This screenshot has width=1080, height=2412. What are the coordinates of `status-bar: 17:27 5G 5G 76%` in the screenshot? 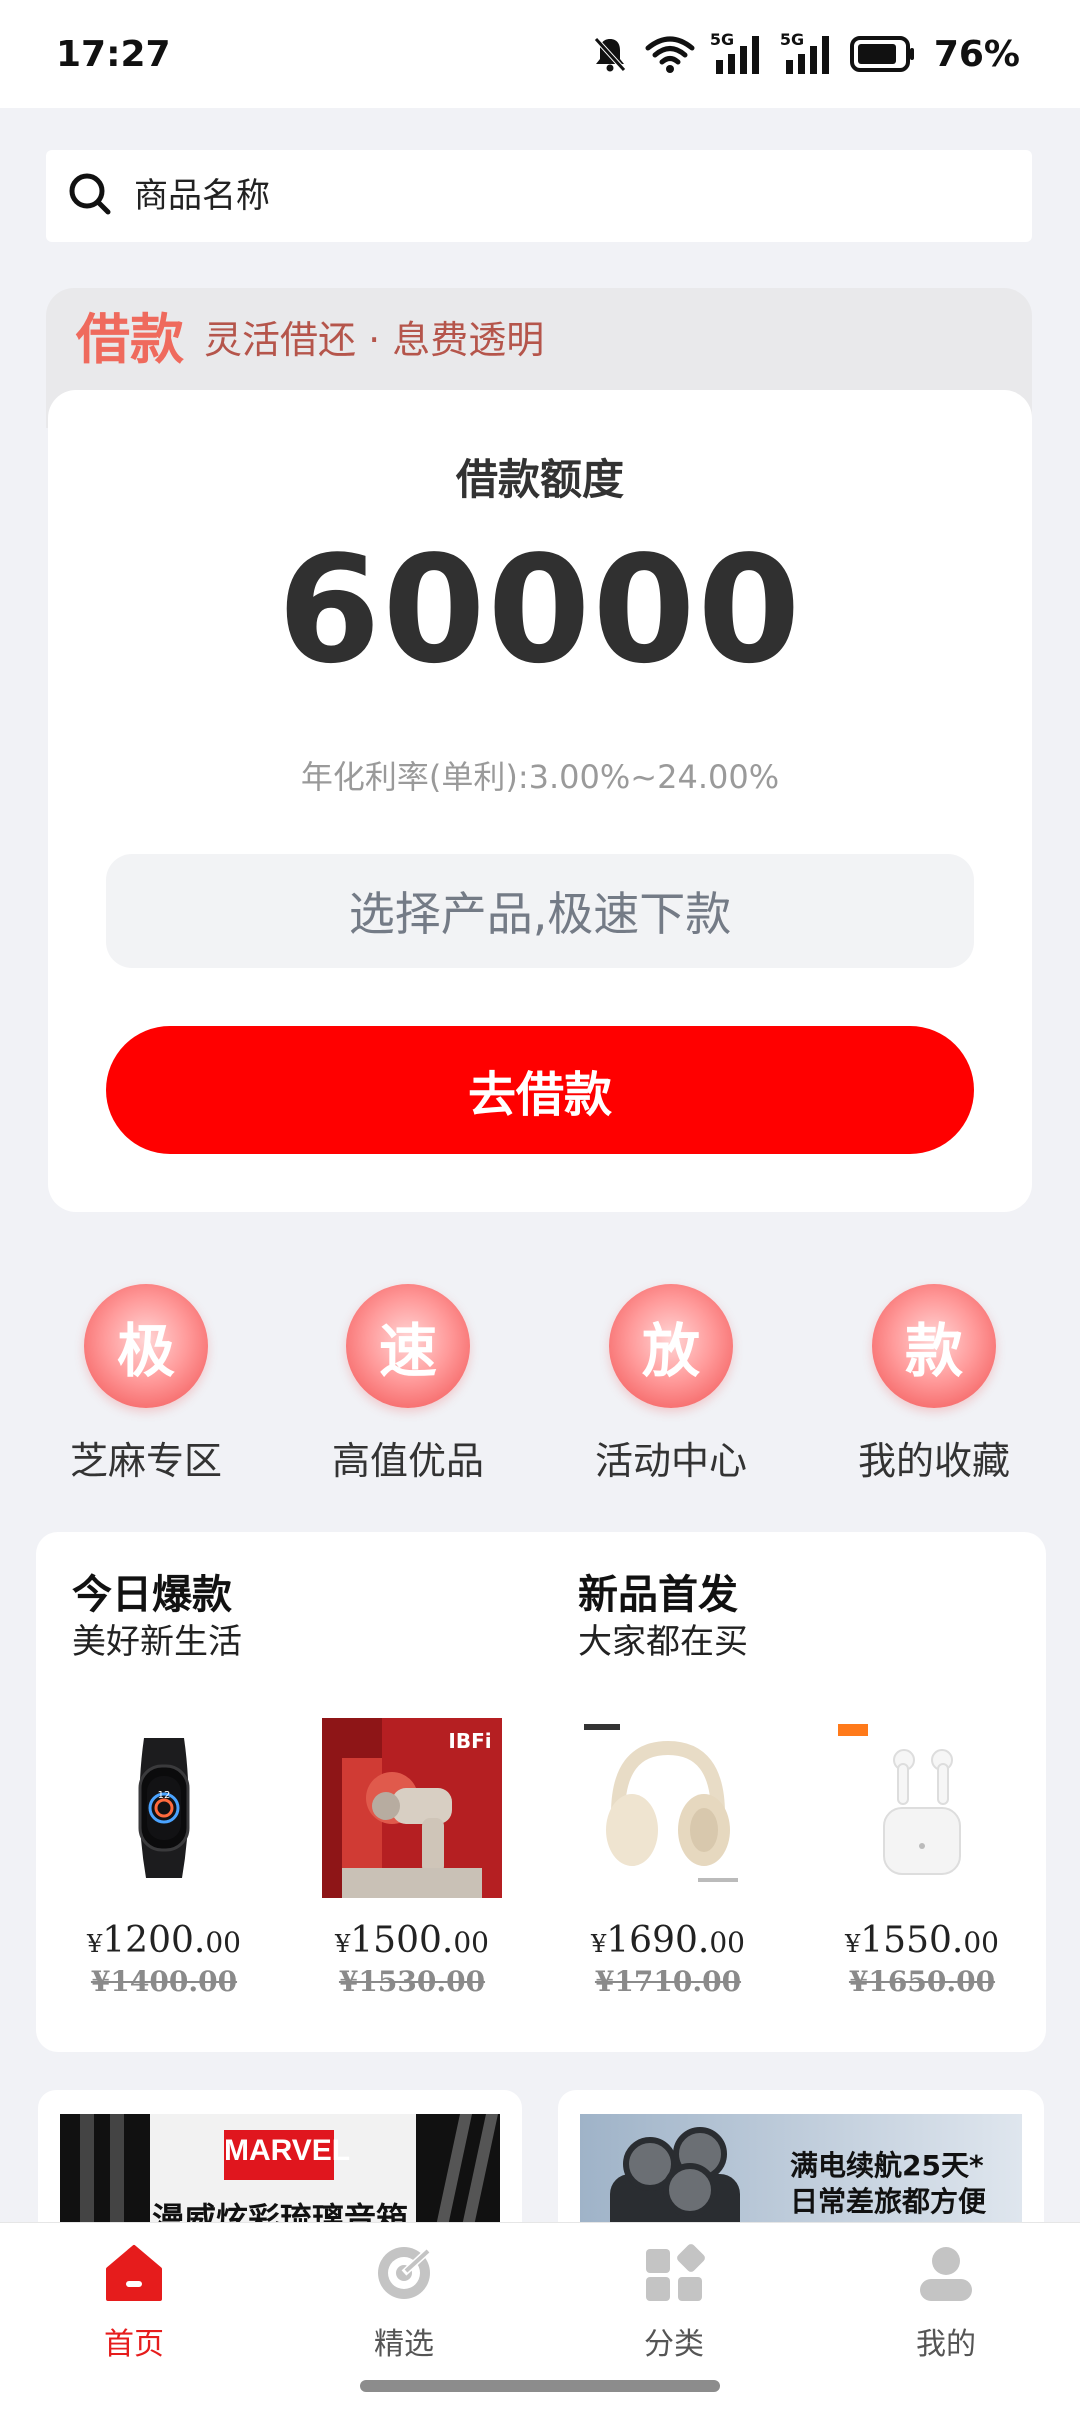 It's located at (540, 54).